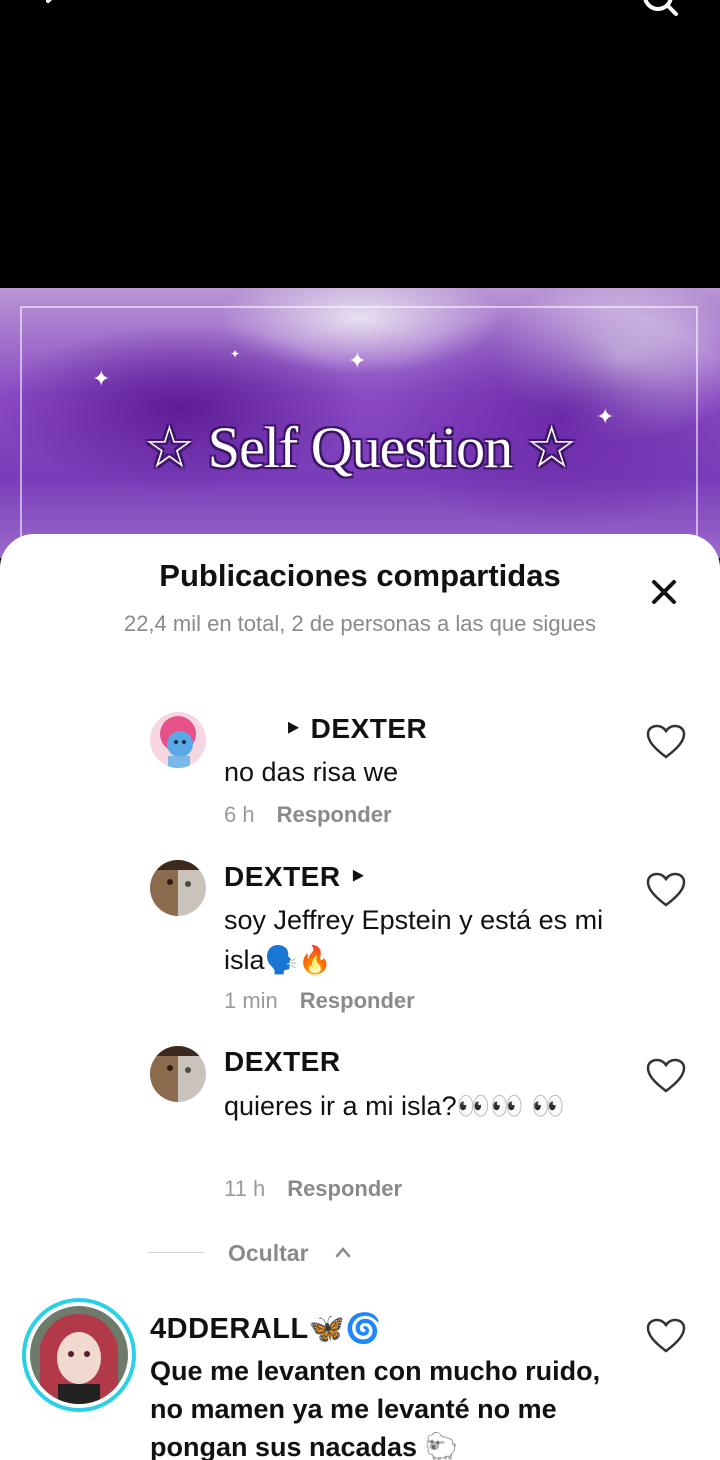 The height and width of the screenshot is (1460, 720). What do you see at coordinates (268, 1253) in the screenshot?
I see `hide-replies-label: Ocultar` at bounding box center [268, 1253].